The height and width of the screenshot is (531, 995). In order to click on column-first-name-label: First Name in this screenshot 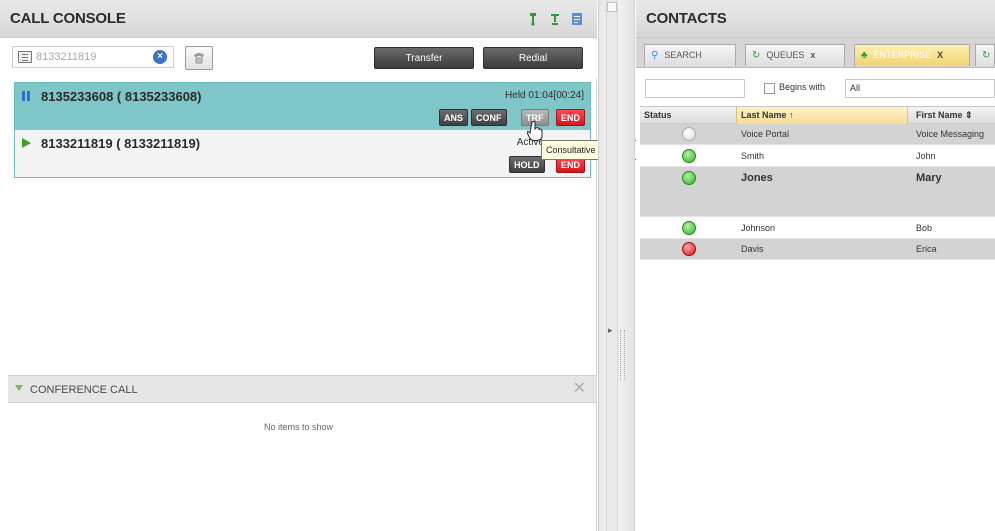, I will do `click(939, 115)`.